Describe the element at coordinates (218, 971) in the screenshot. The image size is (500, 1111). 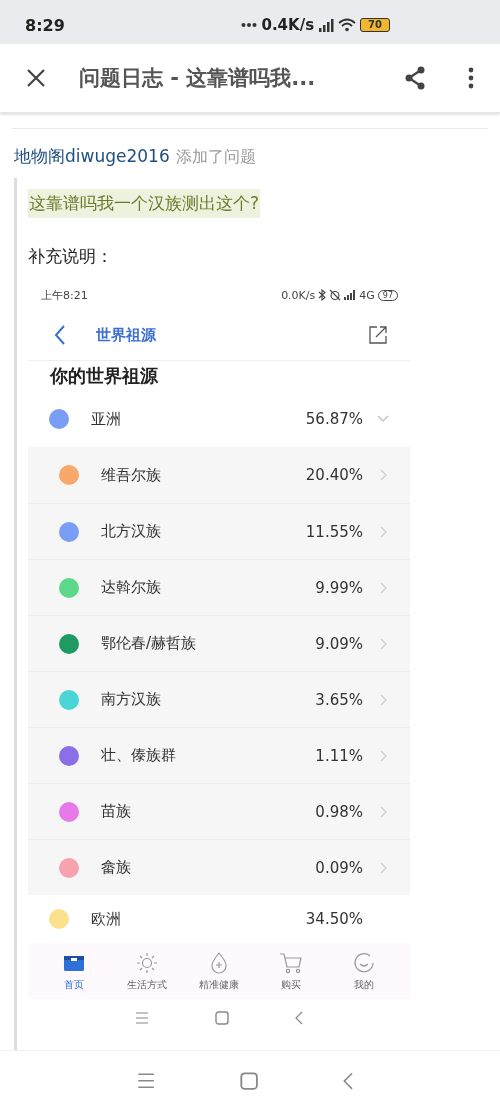
I see `tab-item: 精准健康` at that location.